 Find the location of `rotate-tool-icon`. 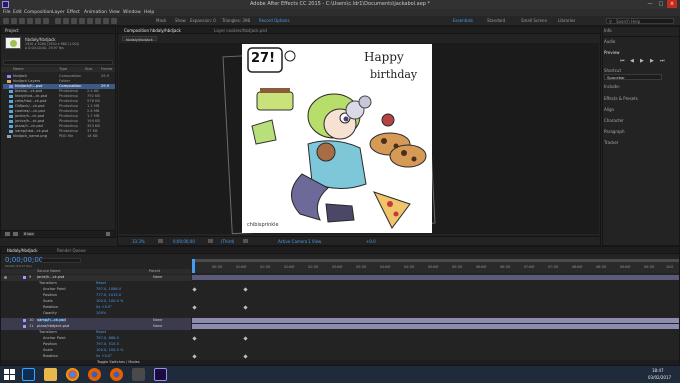

rotate-tool-icon is located at coordinates (30, 21).